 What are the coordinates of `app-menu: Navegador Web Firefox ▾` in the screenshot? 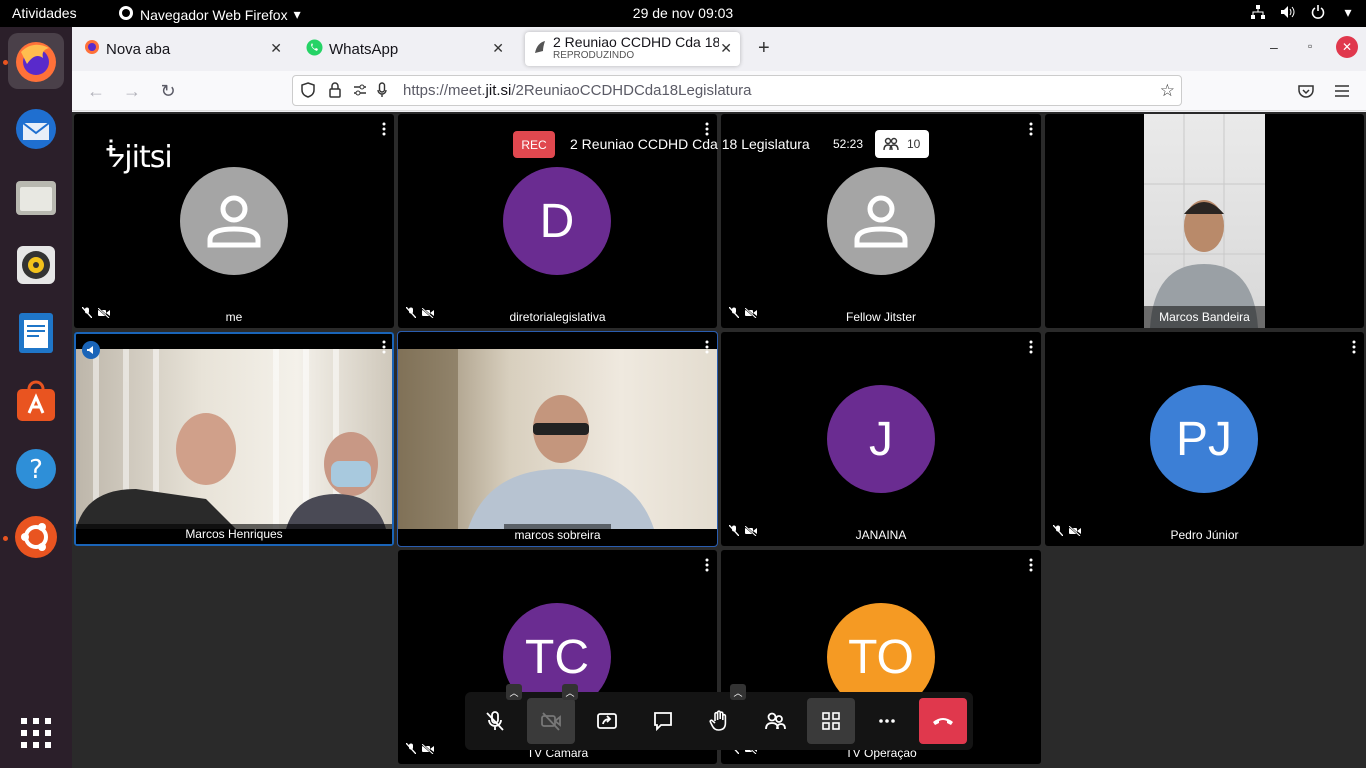 It's located at (209, 14).